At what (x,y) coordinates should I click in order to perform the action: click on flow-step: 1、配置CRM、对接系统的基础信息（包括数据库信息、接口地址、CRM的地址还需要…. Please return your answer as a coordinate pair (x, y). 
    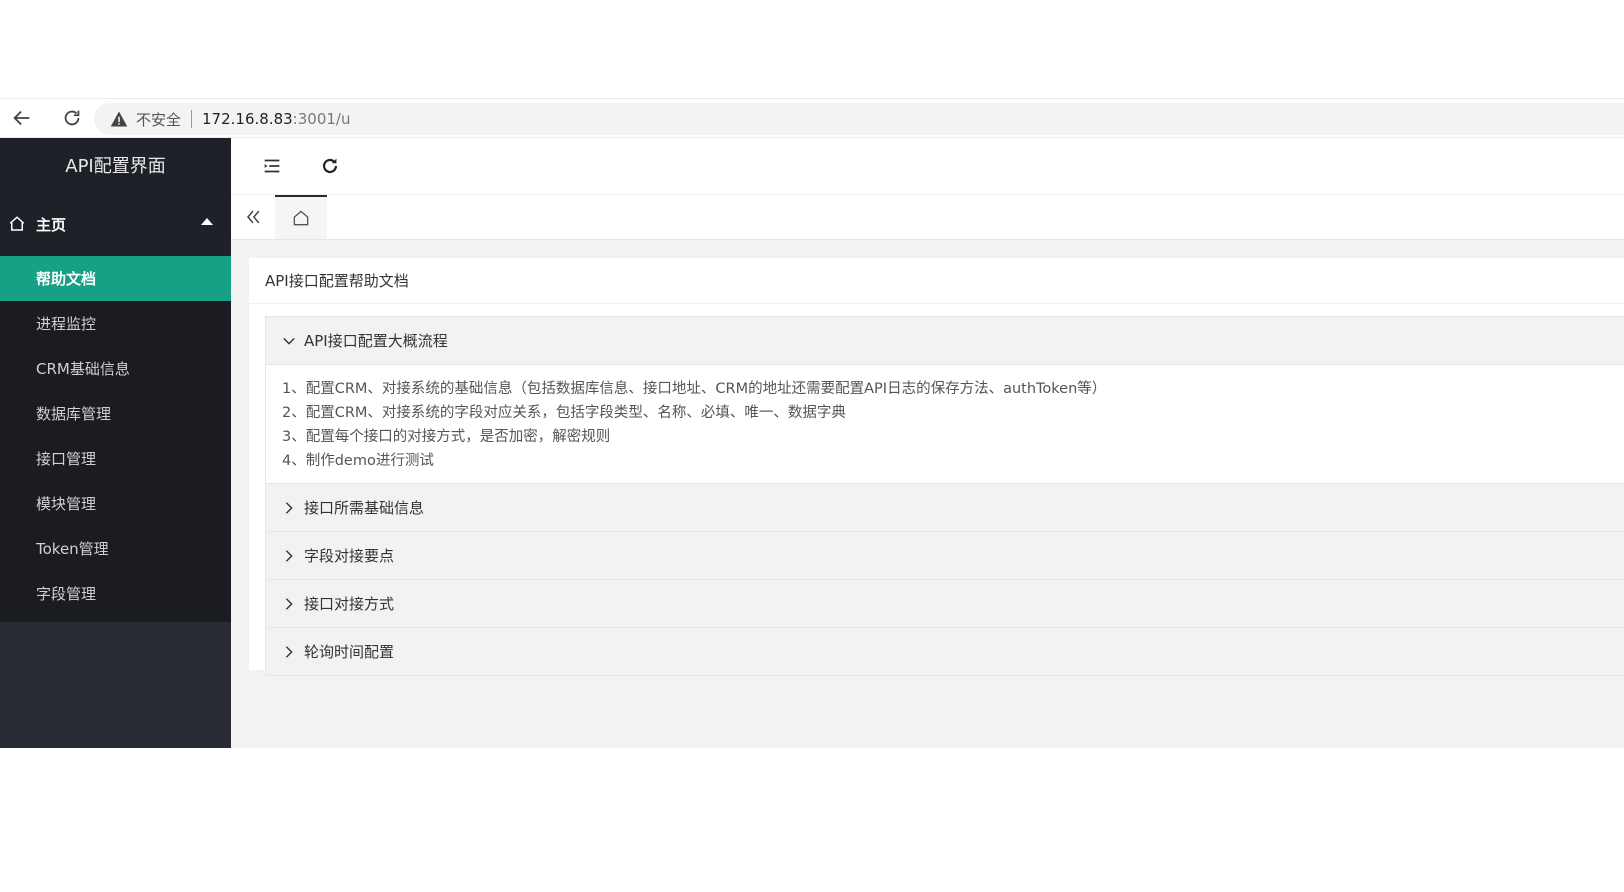
    Looking at the image, I should click on (694, 389).